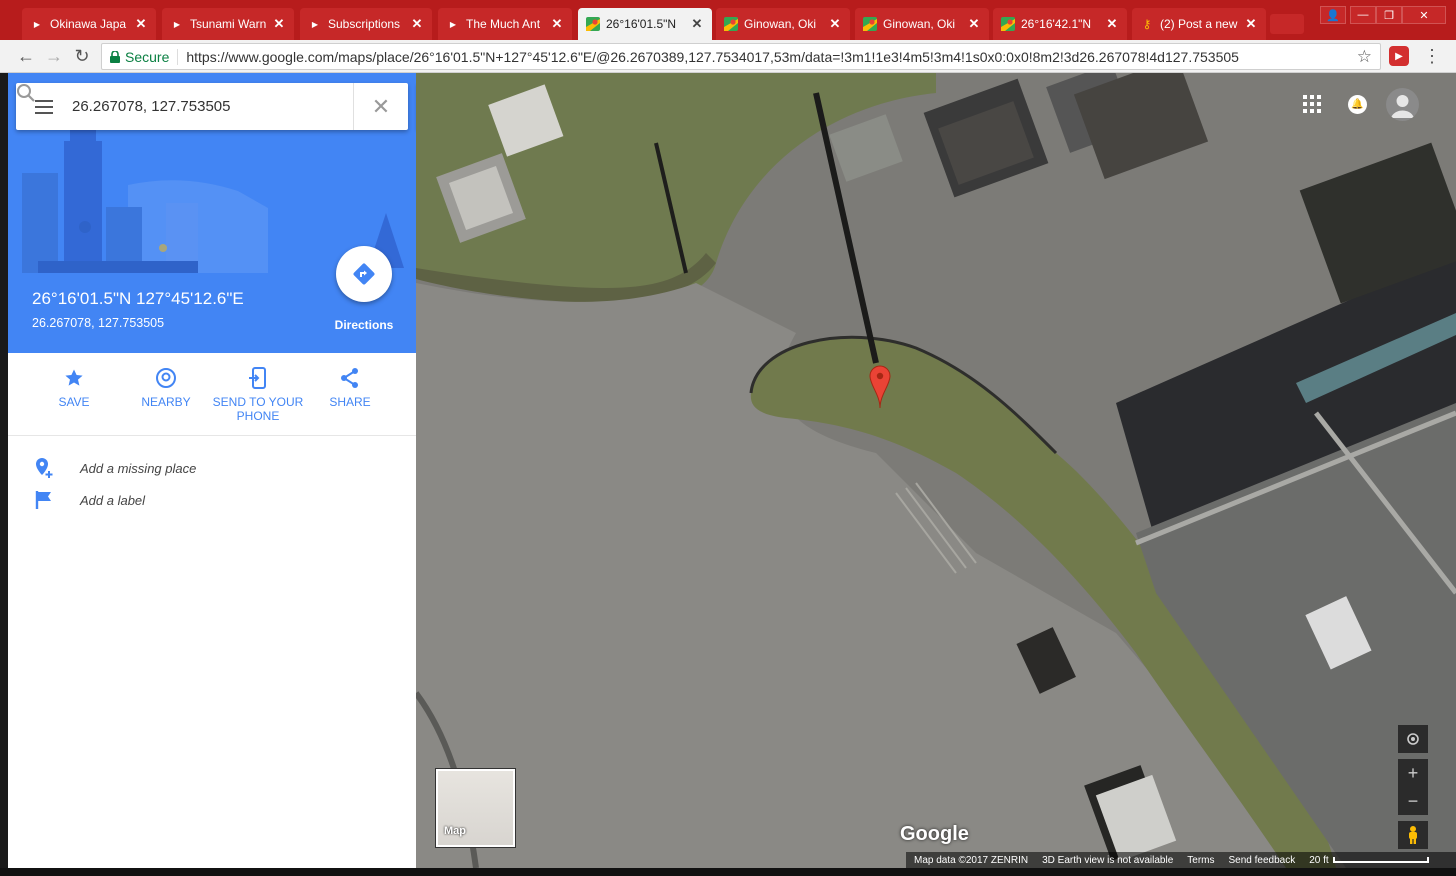 The width and height of the screenshot is (1456, 876). I want to click on tab-title: The Much Ant, so click(503, 24).